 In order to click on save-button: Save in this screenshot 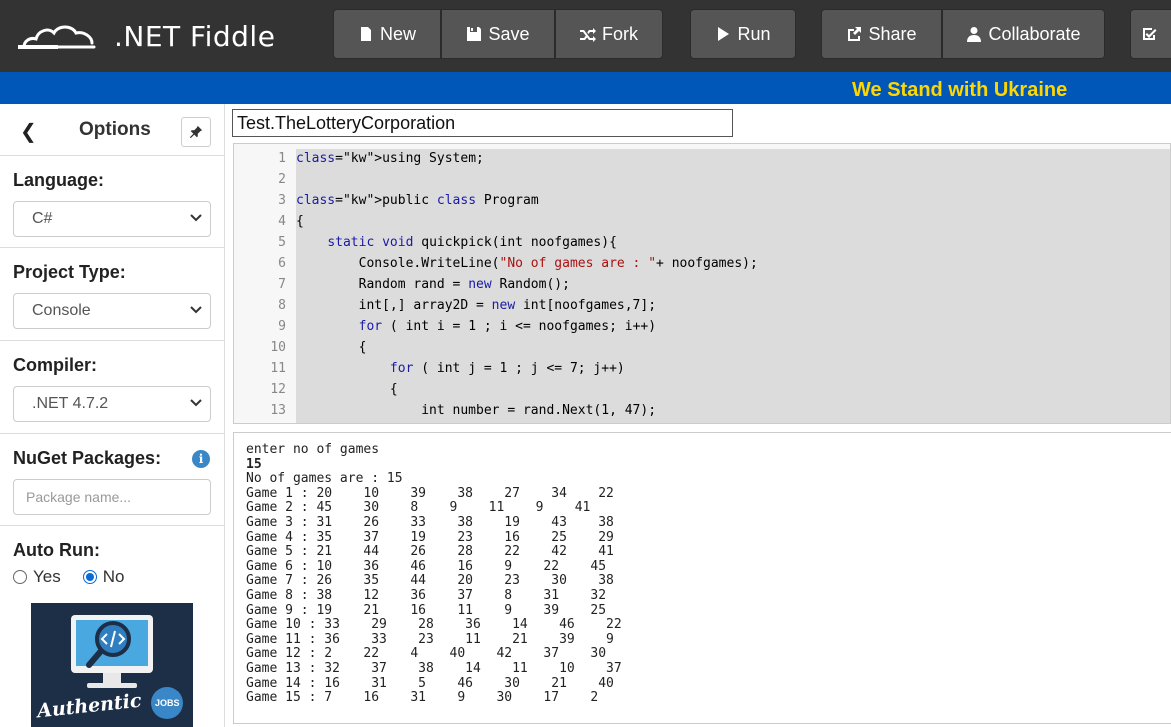, I will do `click(498, 34)`.